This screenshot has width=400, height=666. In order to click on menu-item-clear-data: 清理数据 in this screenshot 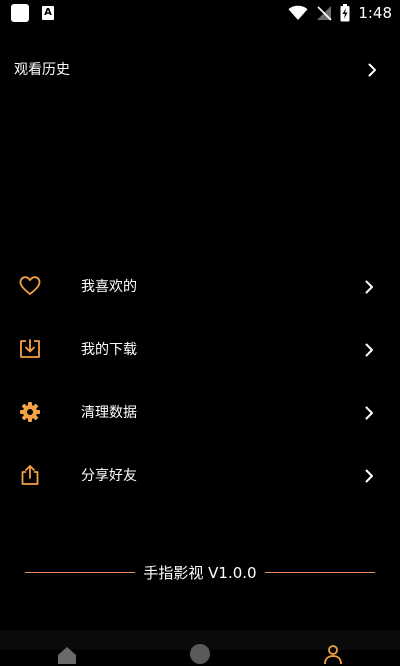, I will do `click(200, 413)`.